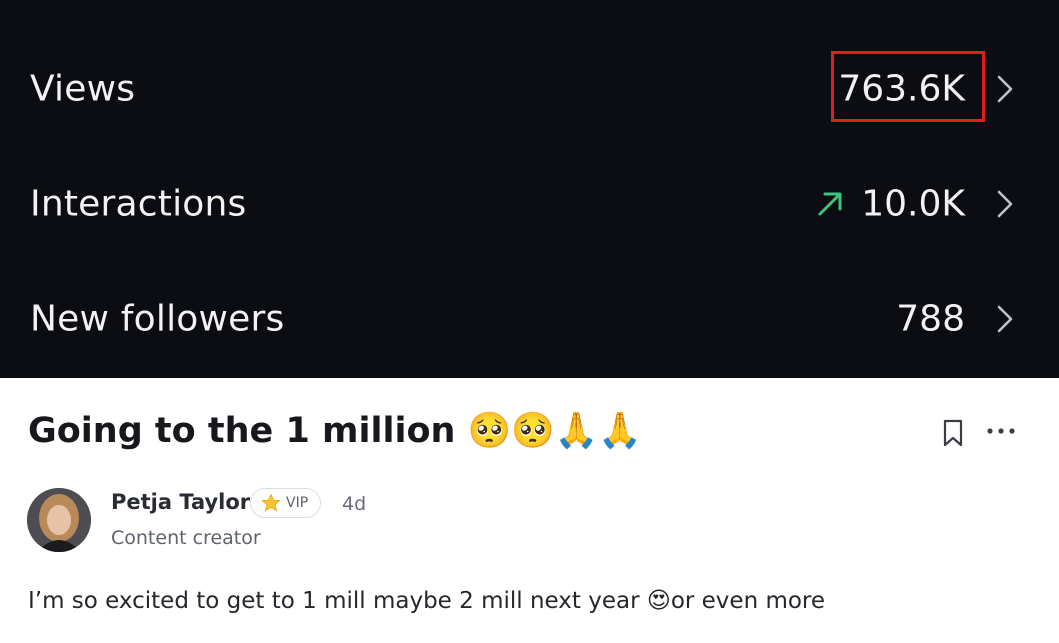  I want to click on post-title: Going to the 1 million 🥺🥺🙏🙏, so click(335, 431).